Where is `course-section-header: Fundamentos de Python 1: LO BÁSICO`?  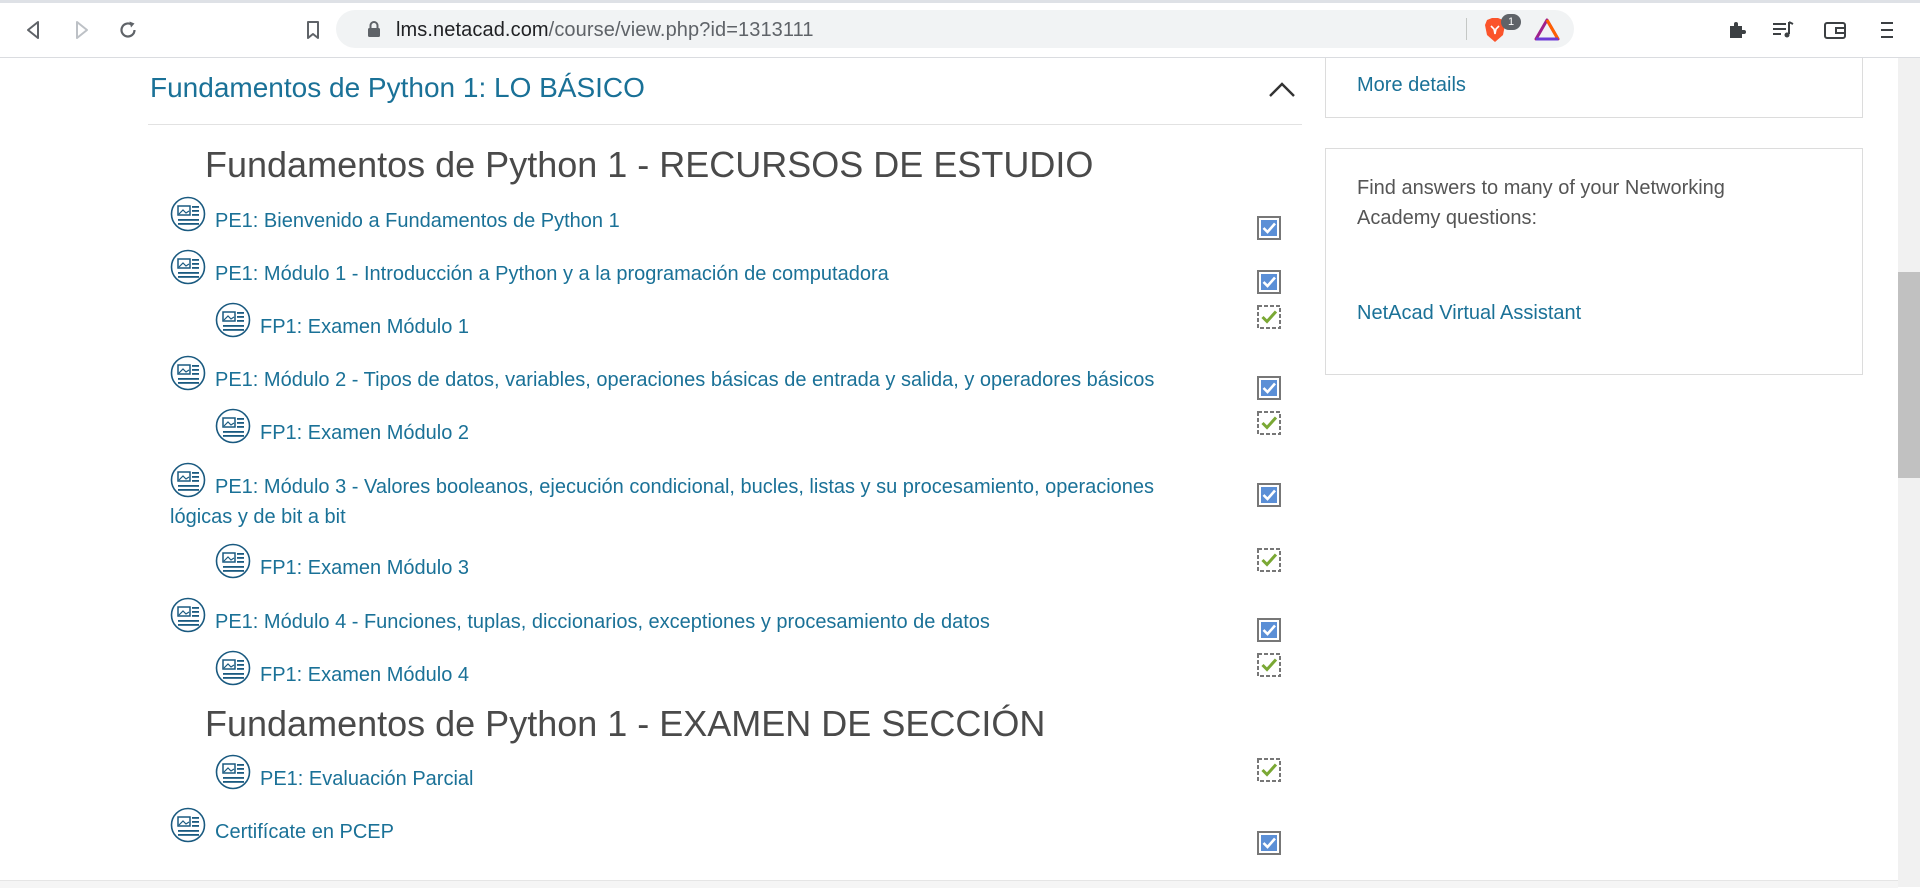
course-section-header: Fundamentos de Python 1: LO BÁSICO is located at coordinates (725, 91).